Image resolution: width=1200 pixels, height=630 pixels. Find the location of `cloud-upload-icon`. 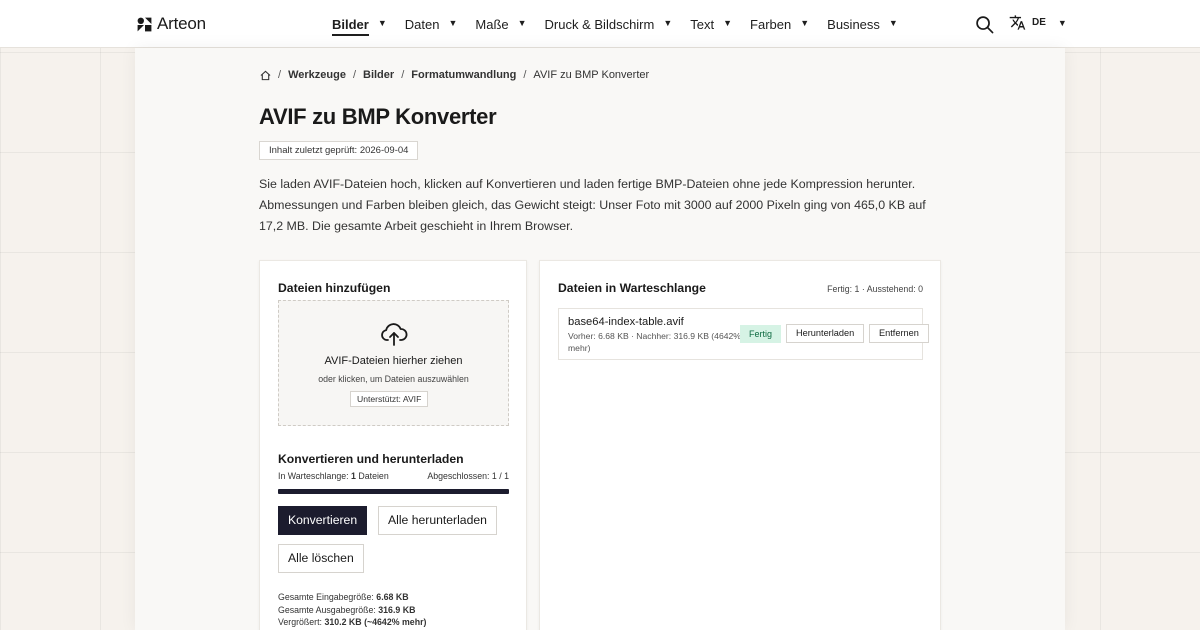

cloud-upload-icon is located at coordinates (394, 334).